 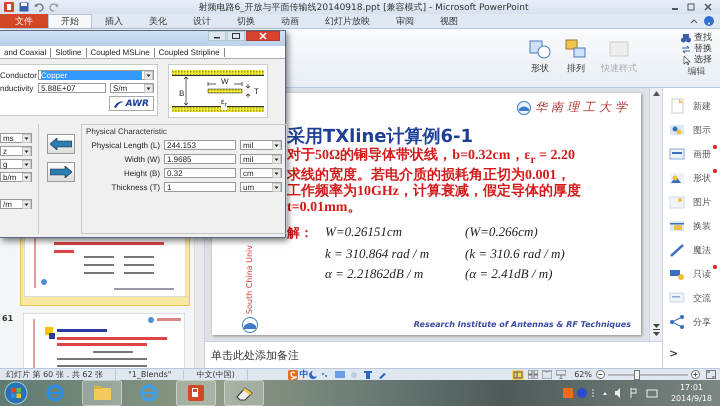 What do you see at coordinates (304, 374) in the screenshot?
I see `ime-mode: 中` at bounding box center [304, 374].